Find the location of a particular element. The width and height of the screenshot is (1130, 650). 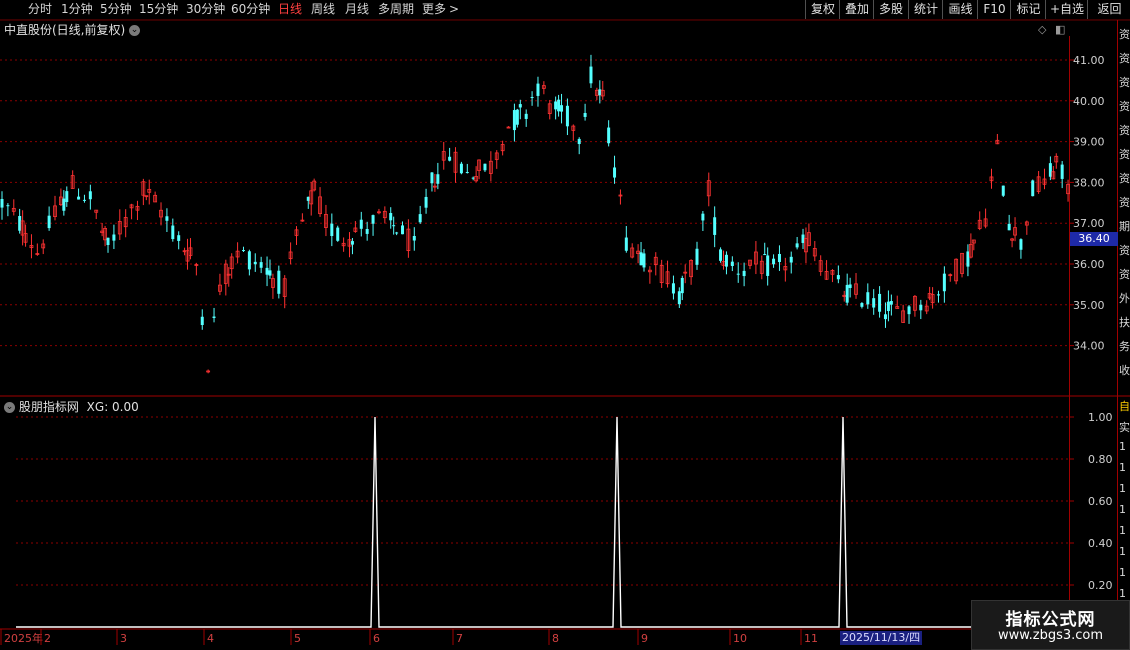

indicator-value: XG: 0.00 is located at coordinates (112, 407).